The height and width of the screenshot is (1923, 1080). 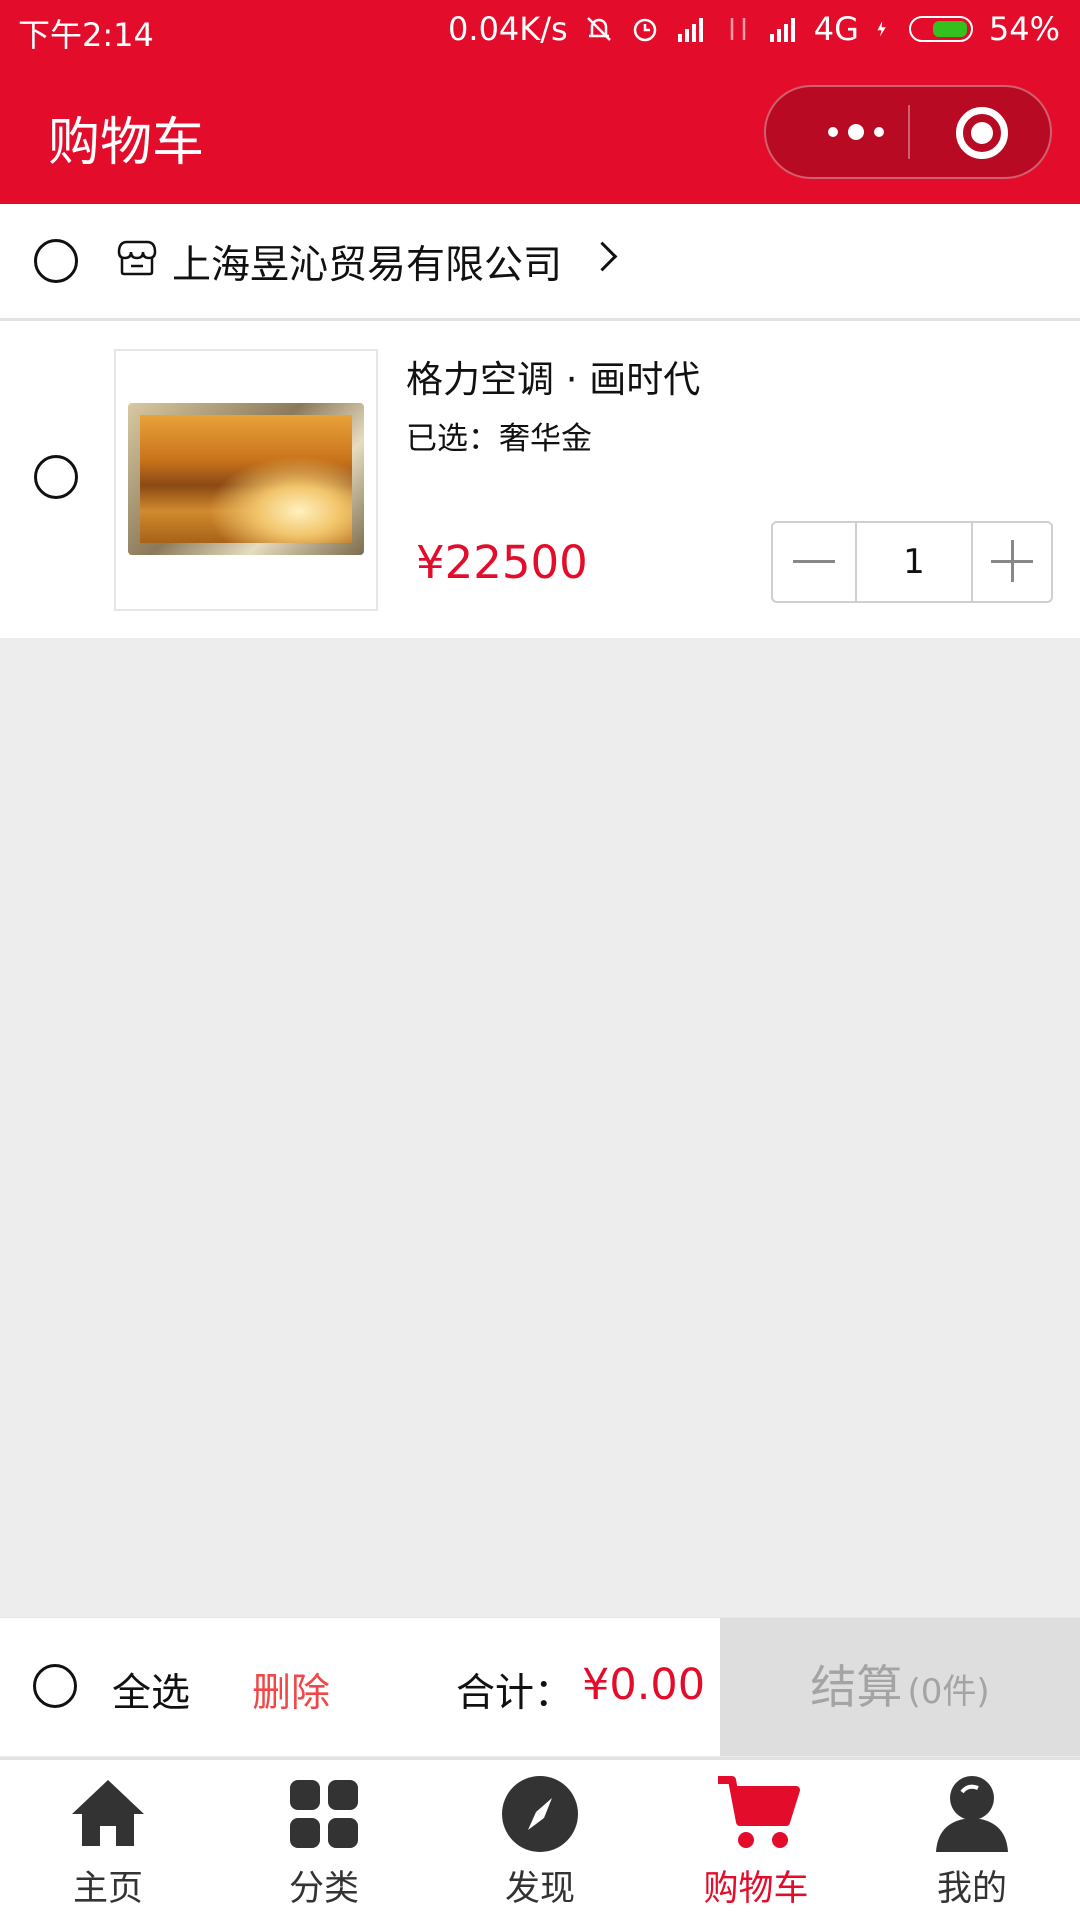 What do you see at coordinates (602, 256) in the screenshot?
I see `chevron-right-icon` at bounding box center [602, 256].